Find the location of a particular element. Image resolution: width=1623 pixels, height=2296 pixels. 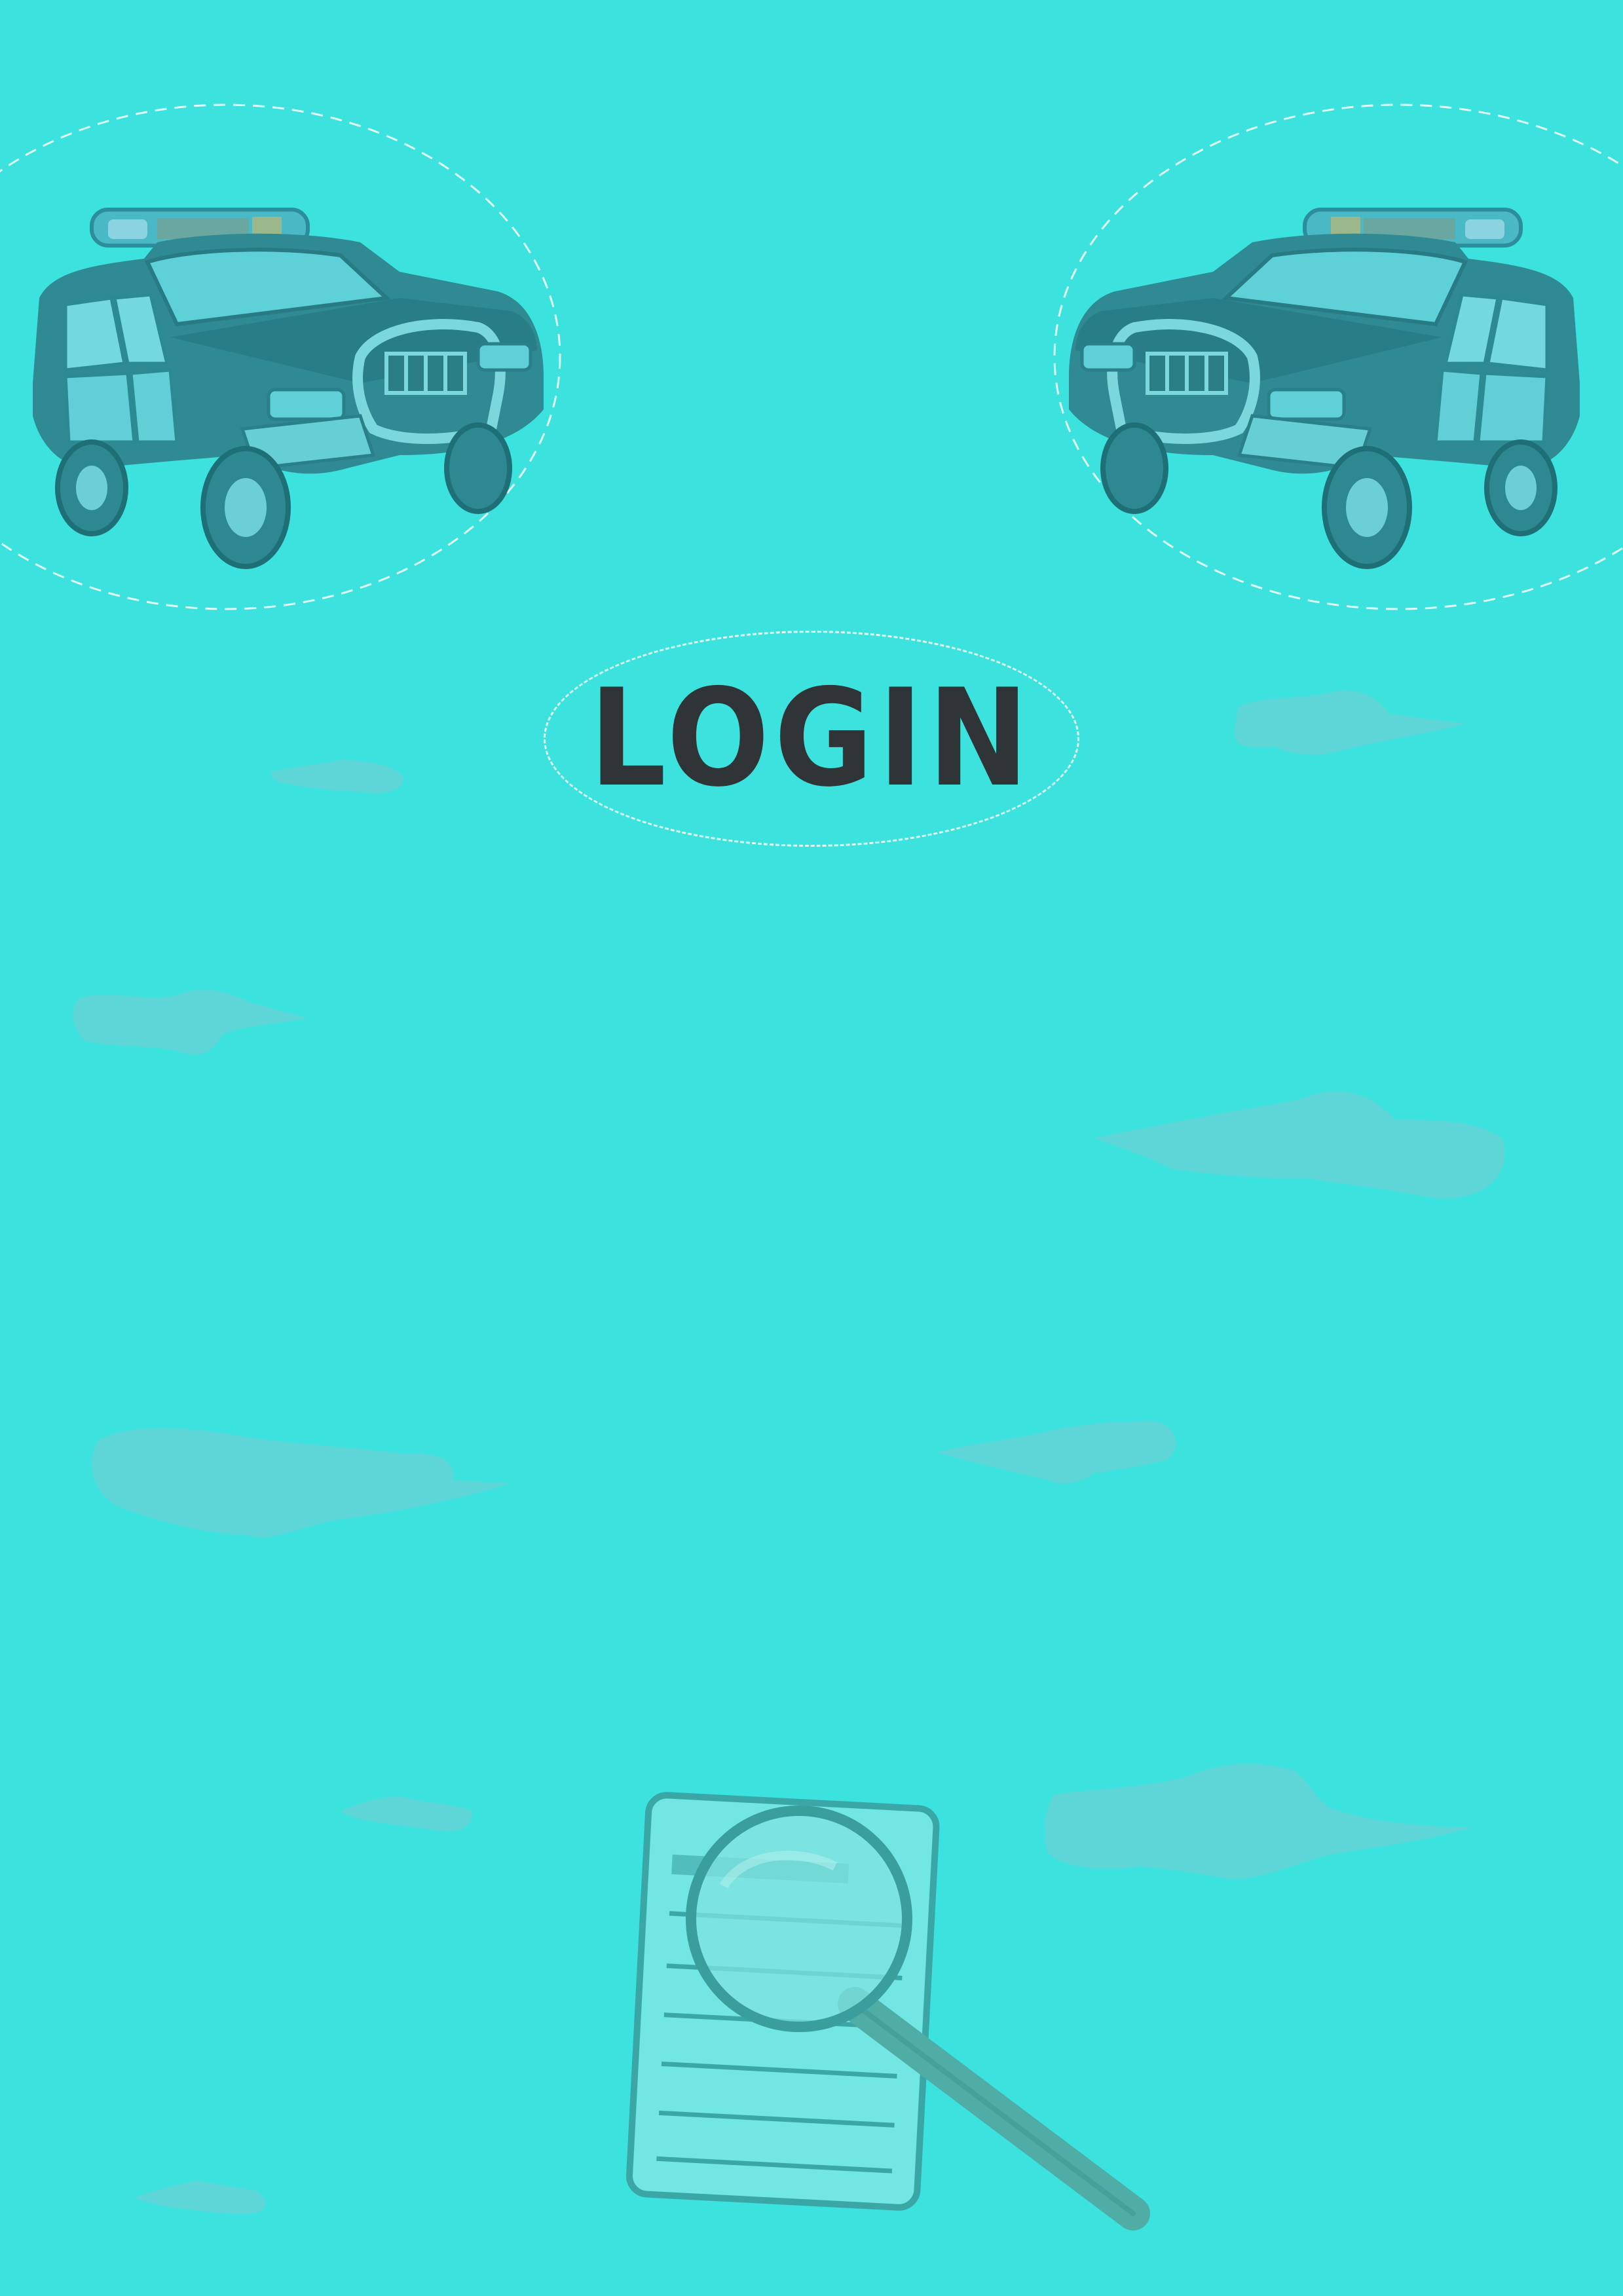

login-button-label: LOGIN is located at coordinates (811, 738).